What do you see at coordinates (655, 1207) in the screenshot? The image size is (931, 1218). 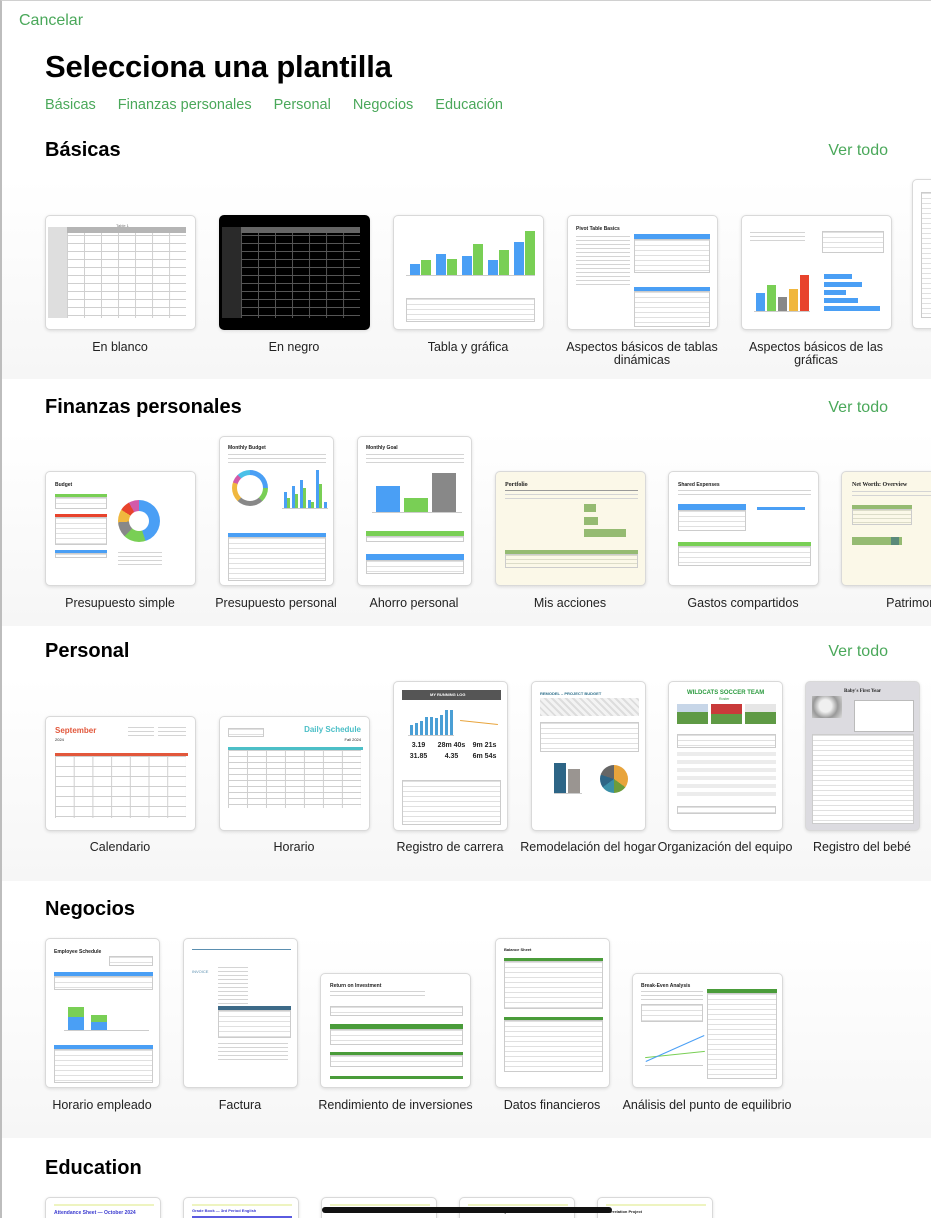 I see `template-thumbnail-correlation: Correlation Project` at bounding box center [655, 1207].